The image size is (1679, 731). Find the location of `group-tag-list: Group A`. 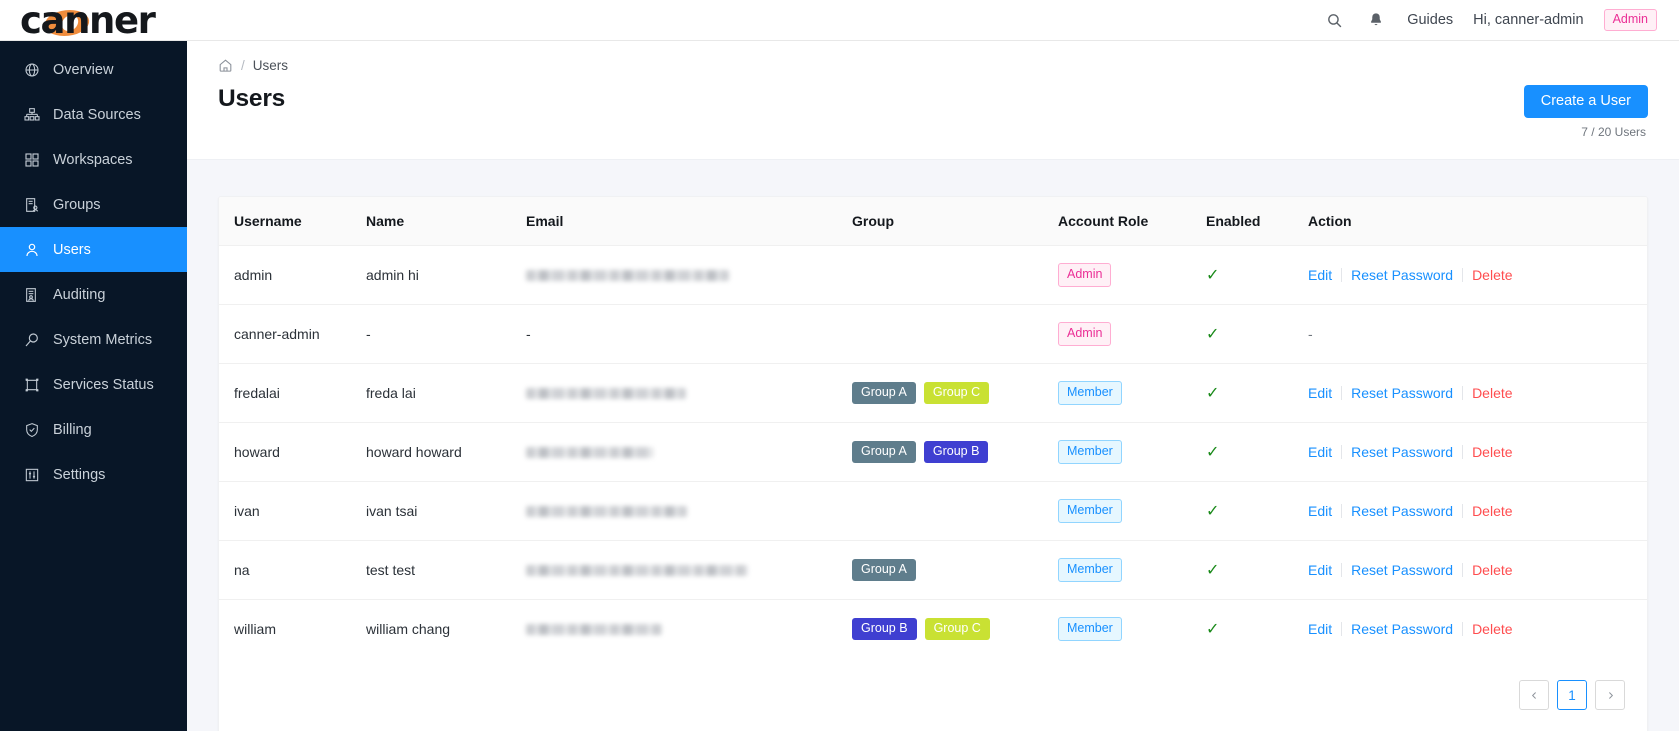

group-tag-list: Group A is located at coordinates (884, 570).